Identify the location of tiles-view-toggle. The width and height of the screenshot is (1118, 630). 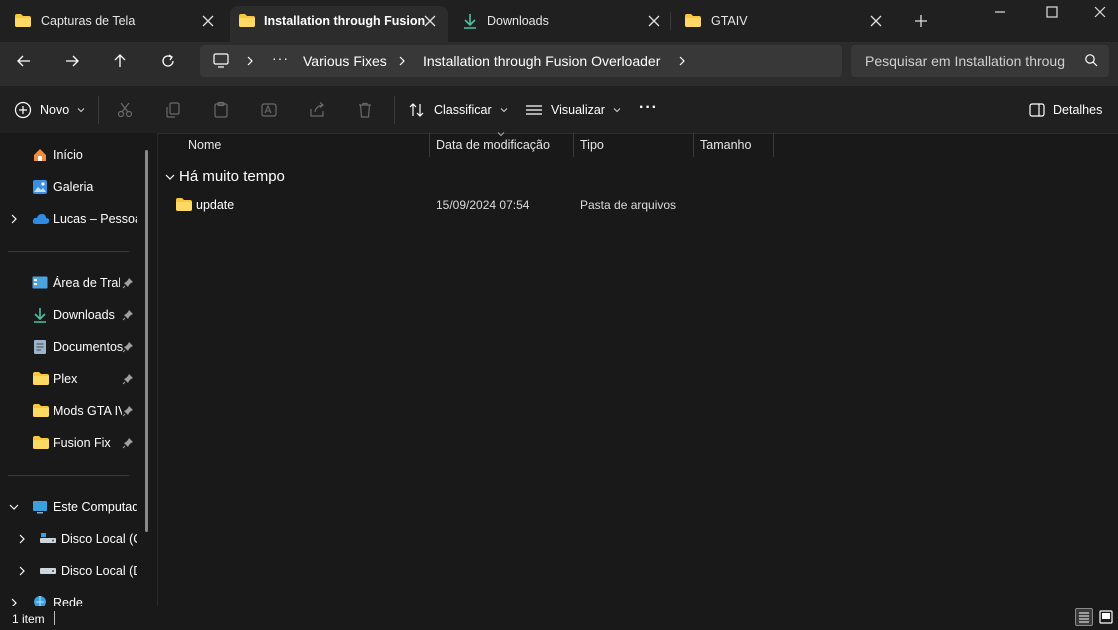
(1106, 617).